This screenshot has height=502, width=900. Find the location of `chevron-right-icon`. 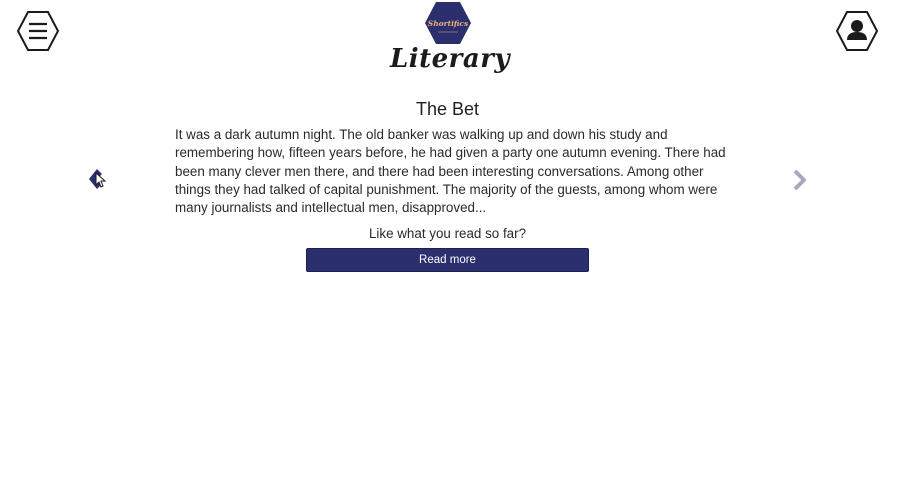

chevron-right-icon is located at coordinates (799, 180).